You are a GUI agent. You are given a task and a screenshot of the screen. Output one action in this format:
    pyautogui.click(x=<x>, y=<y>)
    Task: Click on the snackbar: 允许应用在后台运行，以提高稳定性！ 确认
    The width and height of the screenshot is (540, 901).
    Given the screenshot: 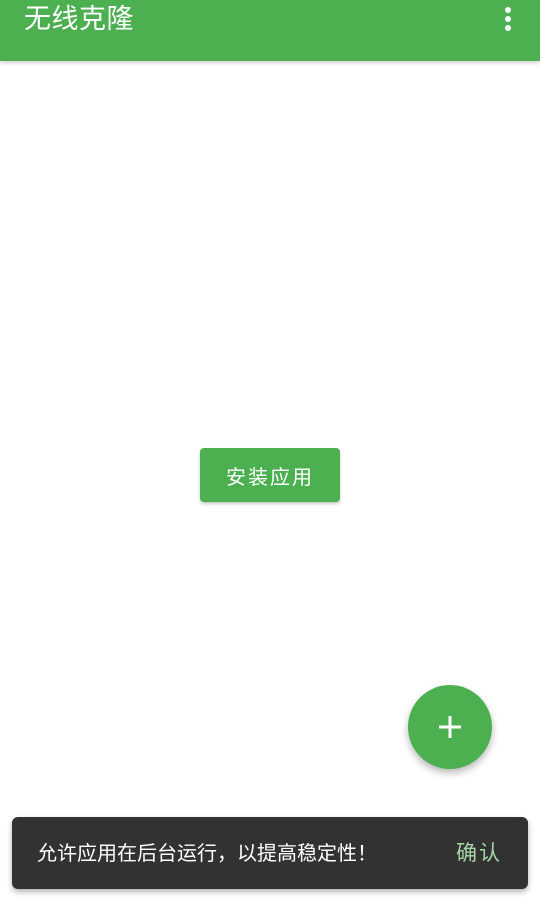 What is the action you would take?
    pyautogui.click(x=270, y=853)
    